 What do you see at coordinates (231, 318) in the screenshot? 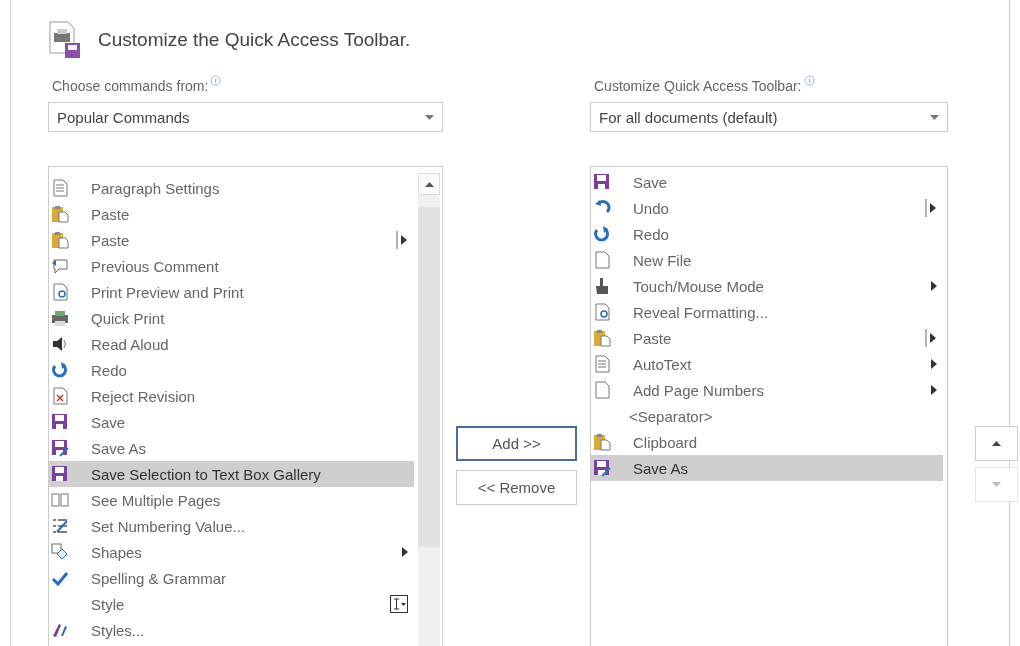
I see `list-item: Quick Print` at bounding box center [231, 318].